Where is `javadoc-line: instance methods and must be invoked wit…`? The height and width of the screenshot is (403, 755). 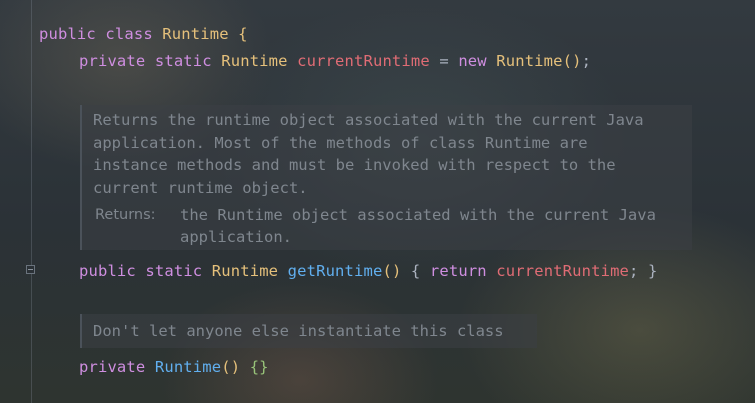 javadoc-line: instance methods and must be invoked wit… is located at coordinates (354, 165).